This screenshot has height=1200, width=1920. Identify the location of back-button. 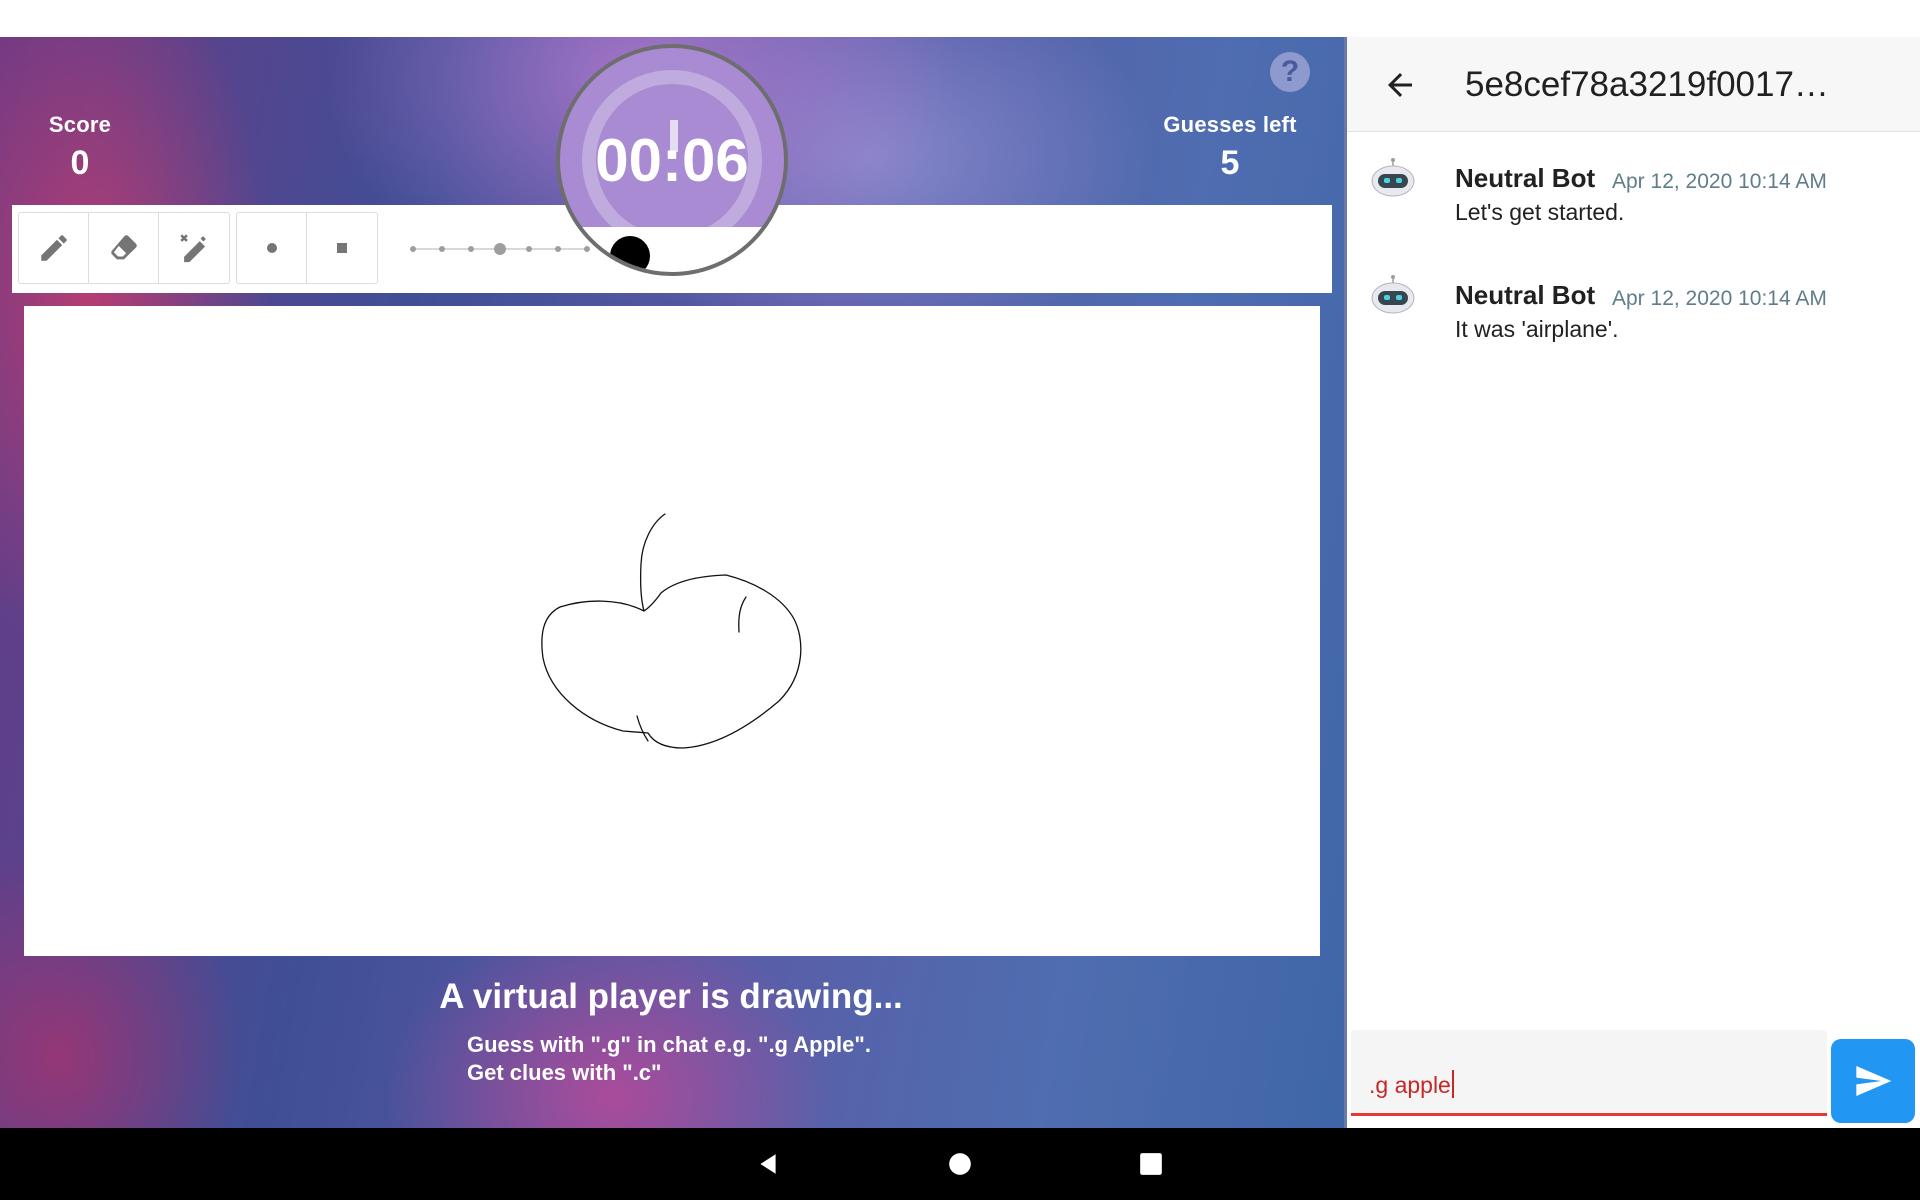
(1400, 85).